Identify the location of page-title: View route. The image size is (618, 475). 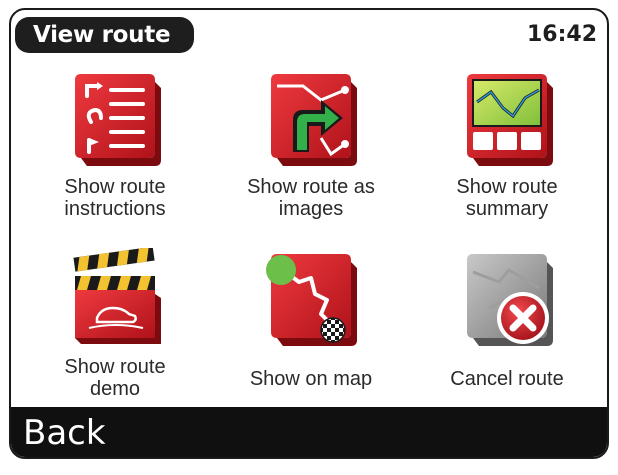
(105, 35).